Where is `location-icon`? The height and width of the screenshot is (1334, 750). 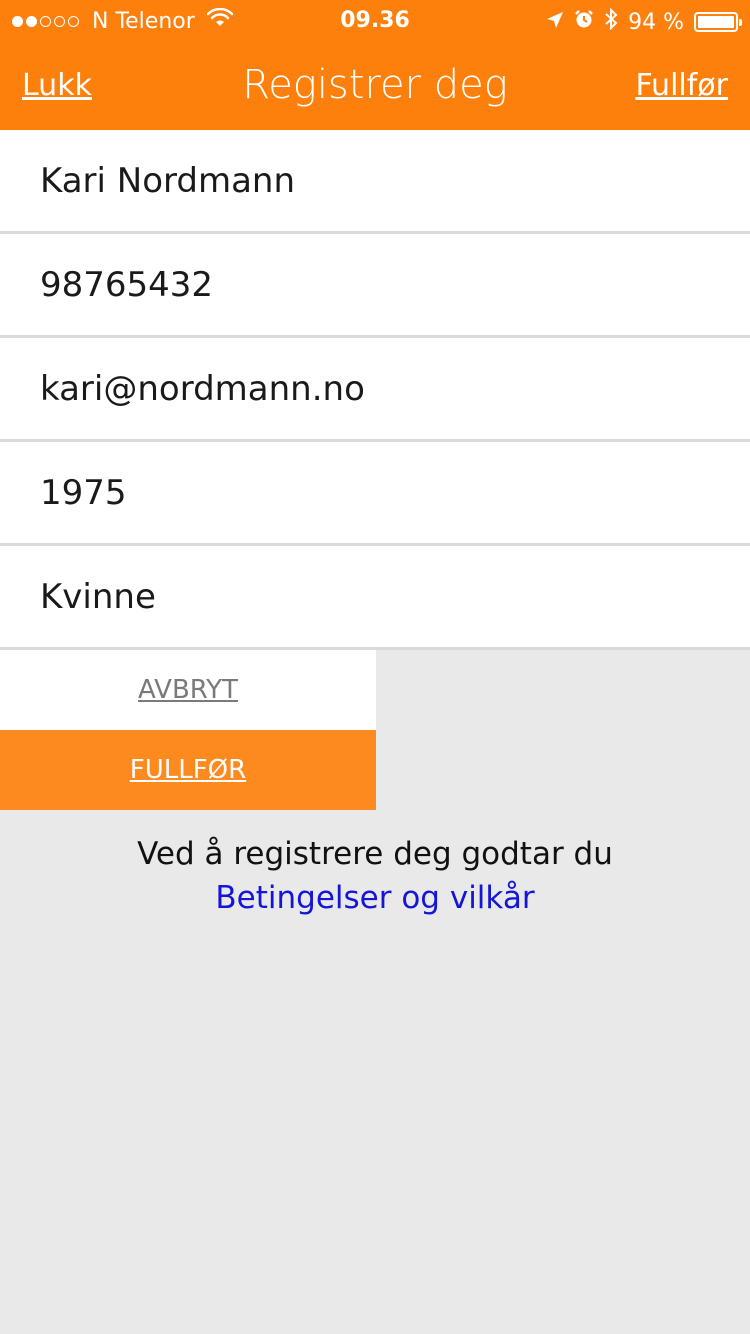
location-icon is located at coordinates (555, 22).